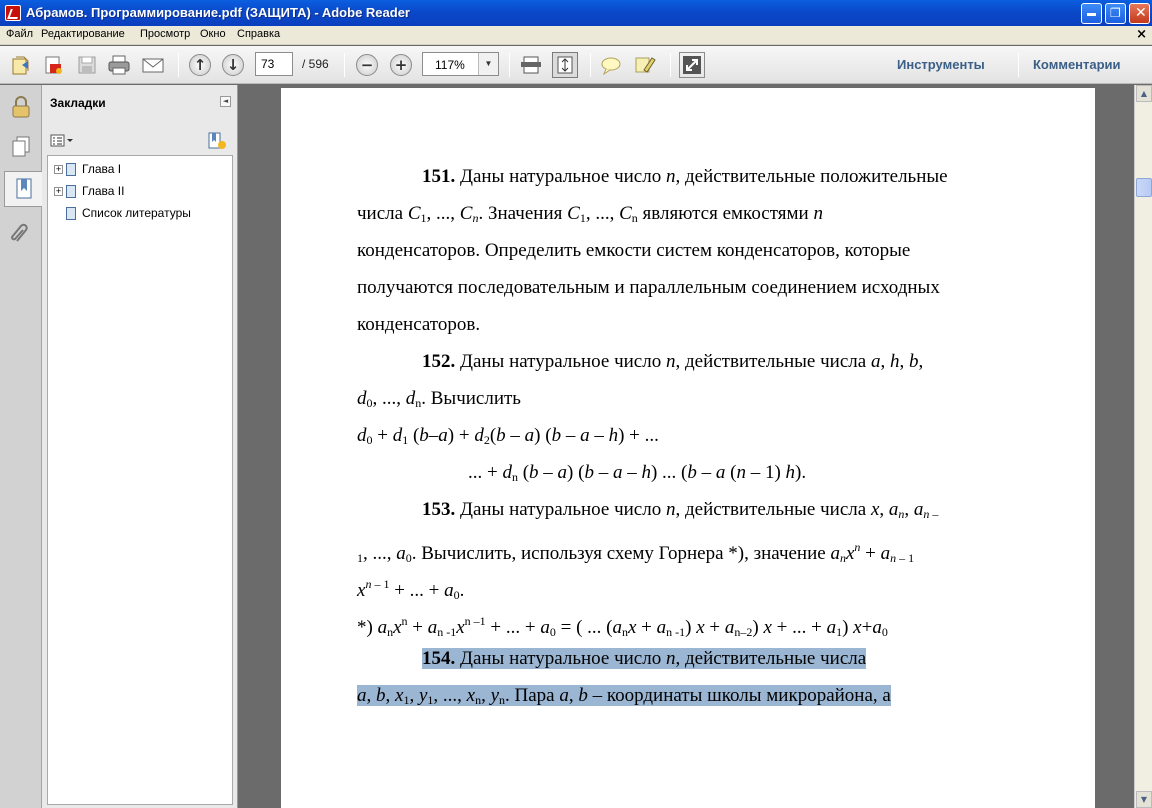 This screenshot has height=808, width=1152. I want to click on scroll-down-icon: ▼, so click(1144, 799).